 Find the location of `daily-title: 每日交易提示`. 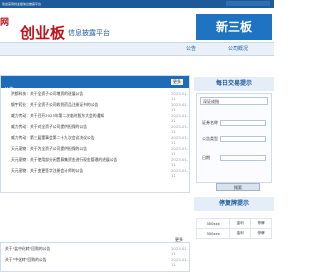

daily-title: 每日交易提示 is located at coordinates (234, 84).